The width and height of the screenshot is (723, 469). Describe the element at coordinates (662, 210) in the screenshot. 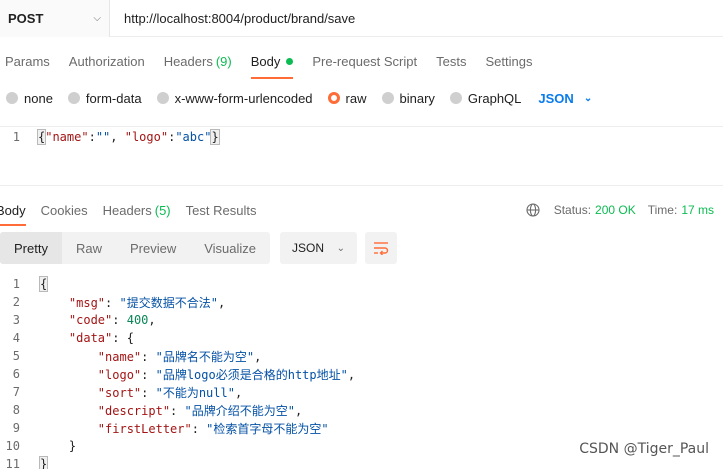

I see `time-label: Time:` at that location.